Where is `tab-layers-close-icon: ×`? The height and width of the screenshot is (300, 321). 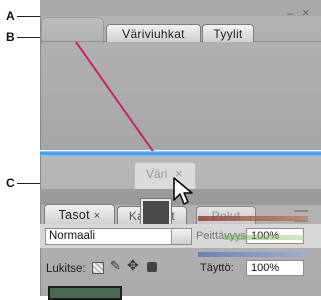 tab-layers-close-icon: × is located at coordinates (97, 216).